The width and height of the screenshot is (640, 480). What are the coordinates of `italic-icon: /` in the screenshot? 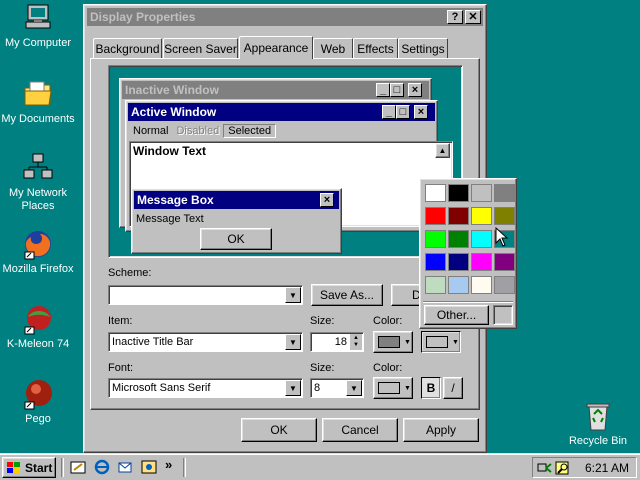 It's located at (453, 388).